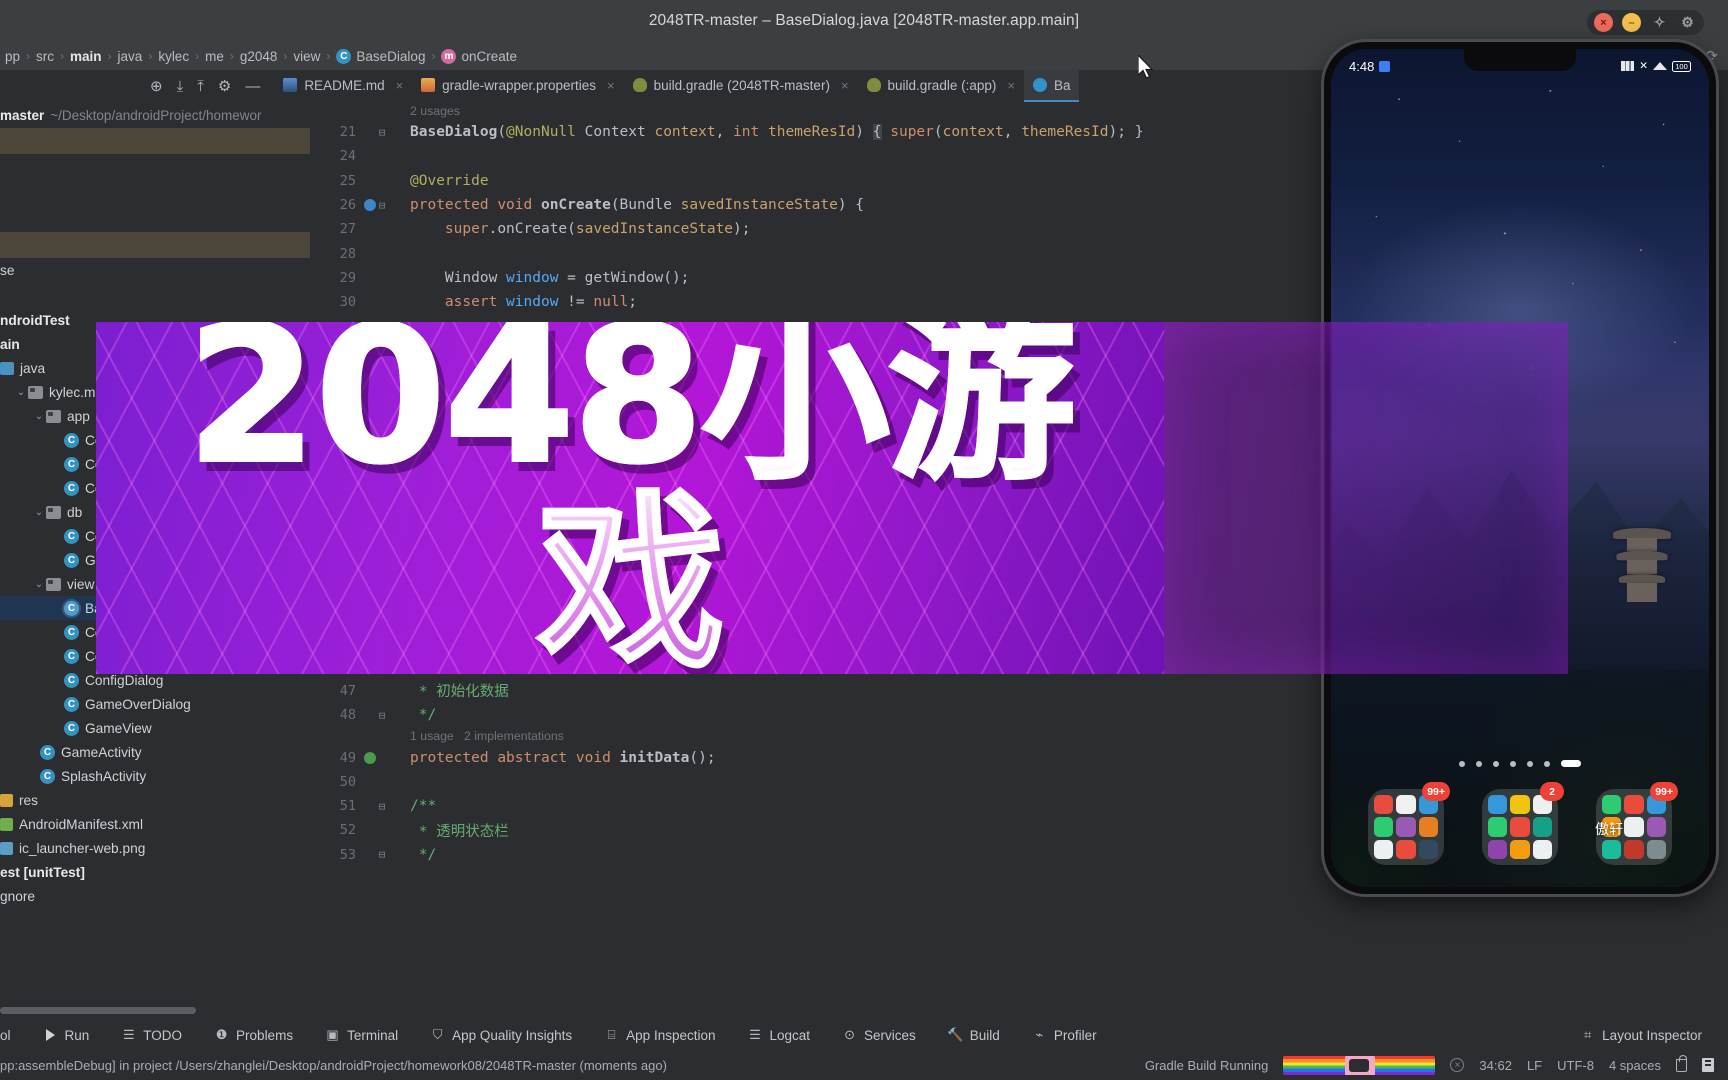  What do you see at coordinates (130, 56) in the screenshot?
I see `breadcrumb-item-java: java` at bounding box center [130, 56].